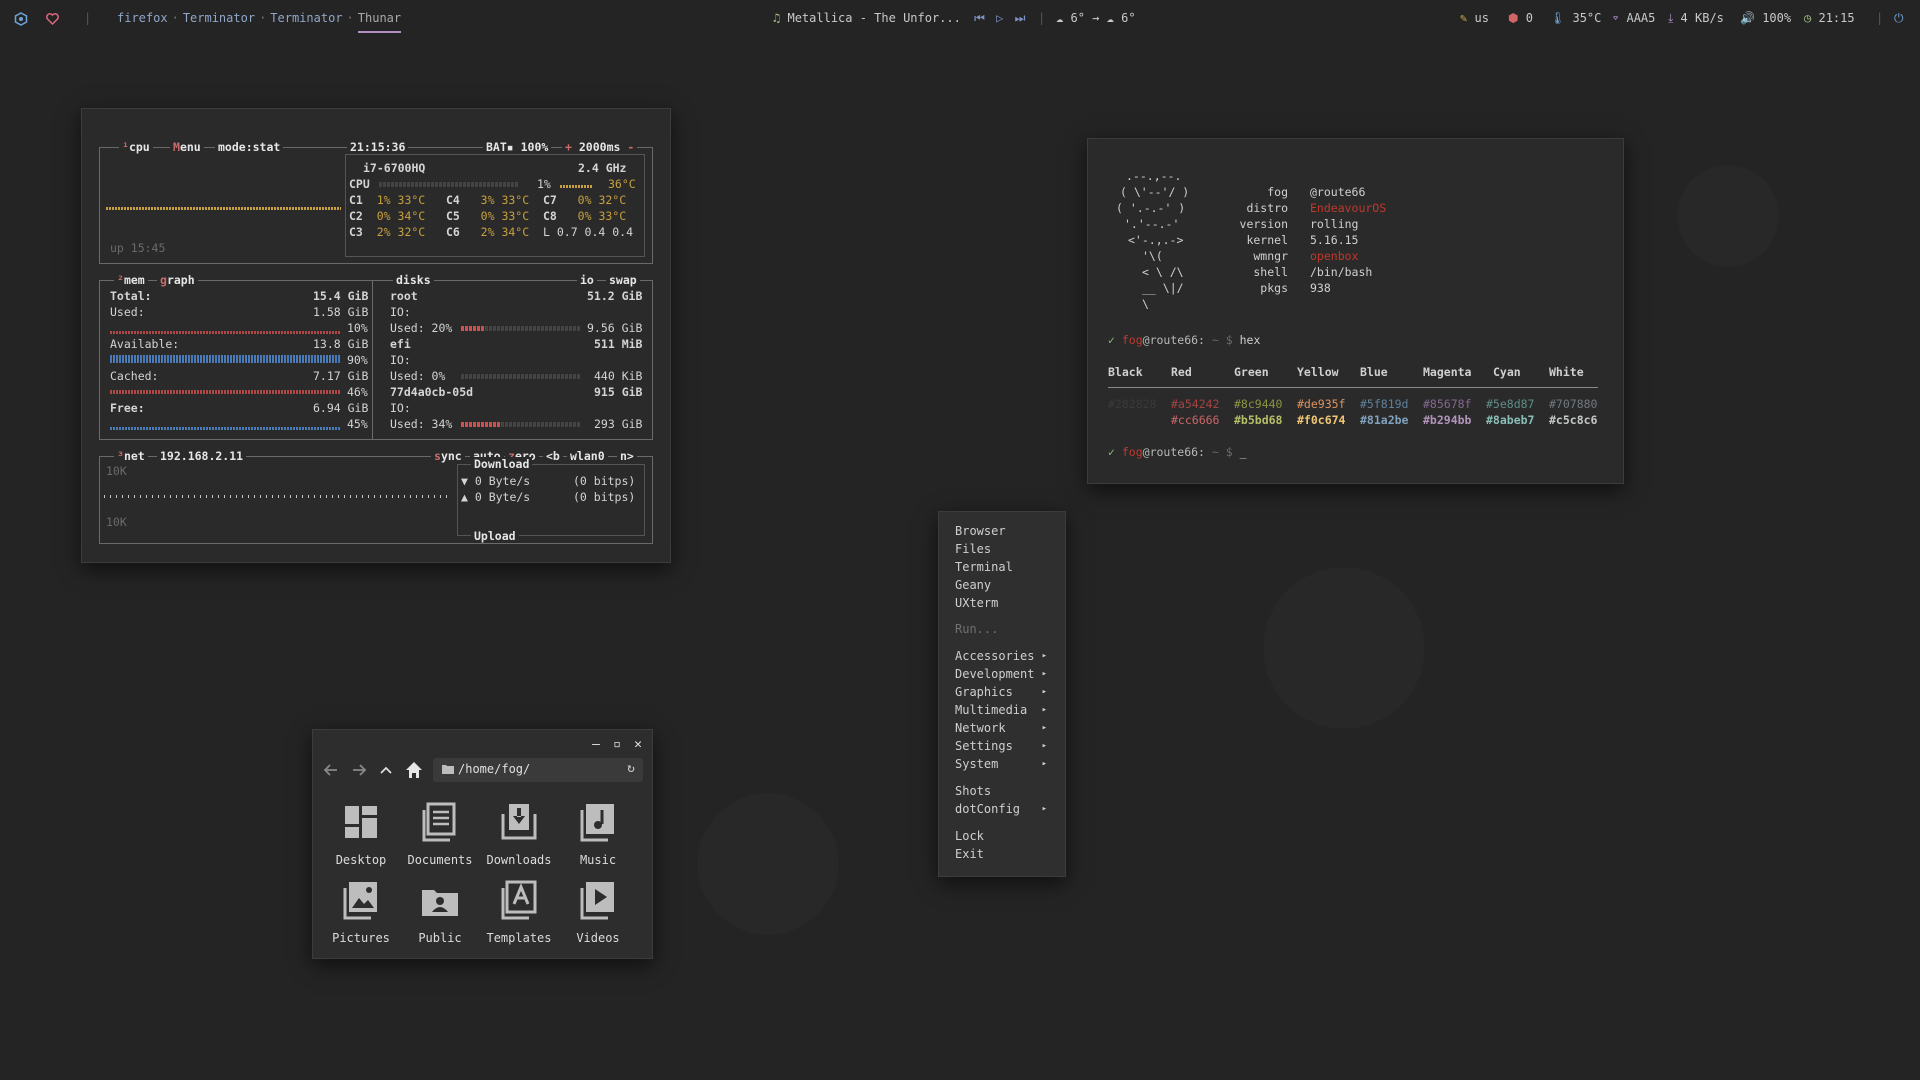  What do you see at coordinates (1899, 18) in the screenshot?
I see `power-icon: ⏻` at bounding box center [1899, 18].